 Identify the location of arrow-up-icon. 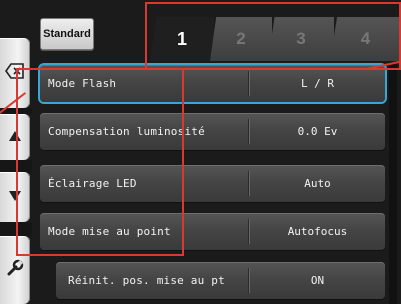
(15, 137).